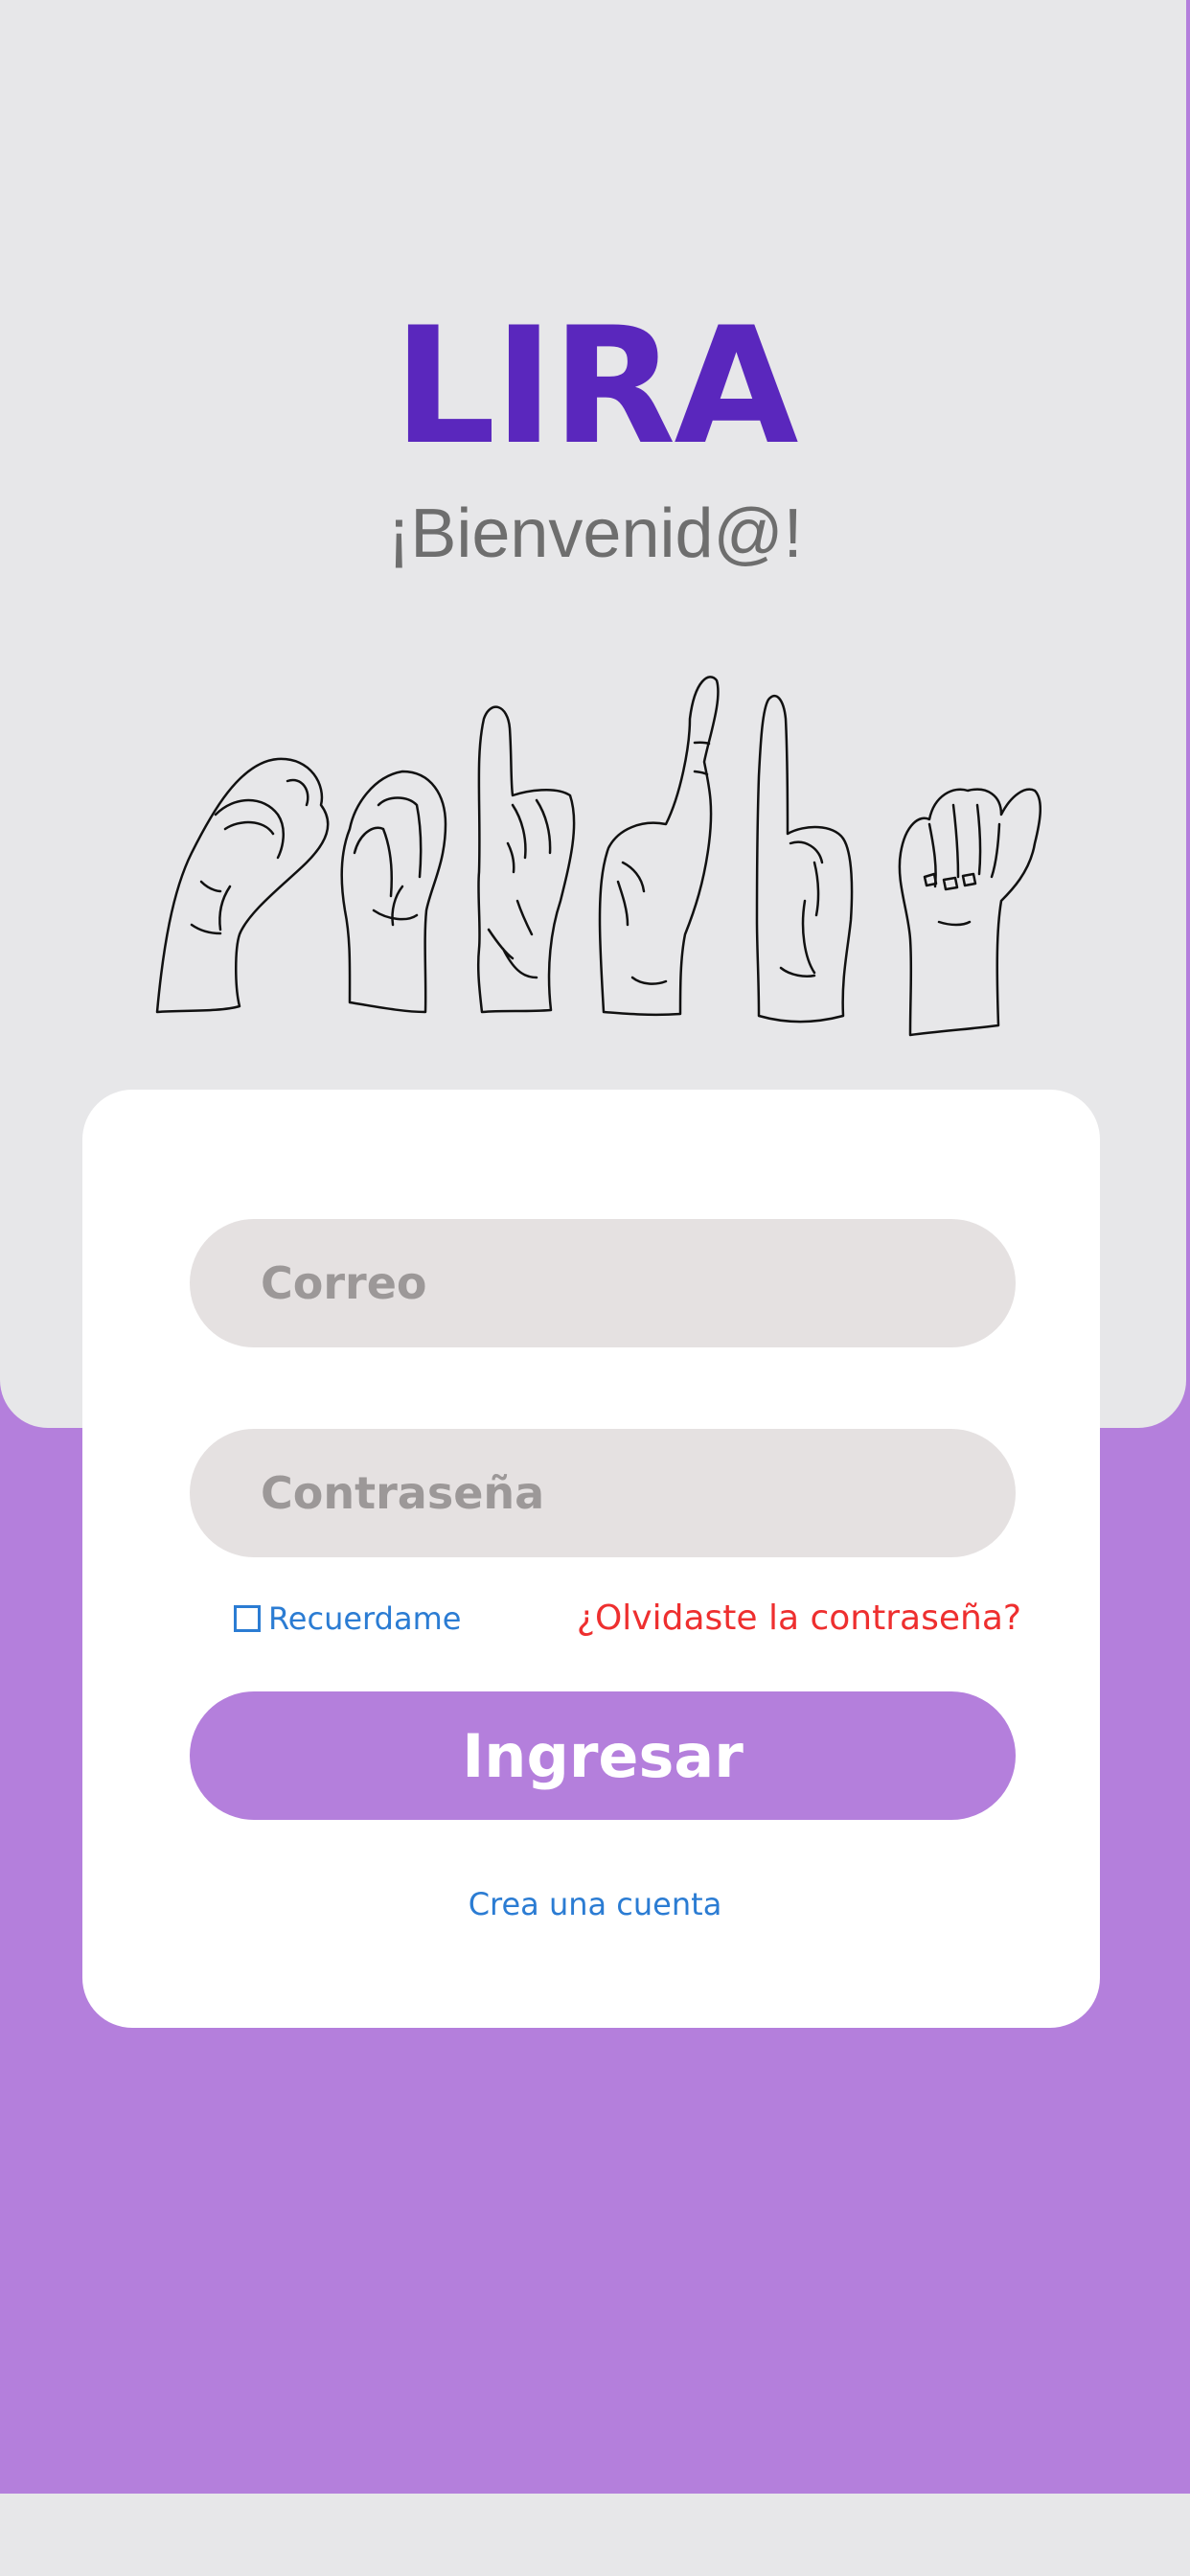 The image size is (1190, 2576). I want to click on password-field: Contraseña, so click(603, 1493).